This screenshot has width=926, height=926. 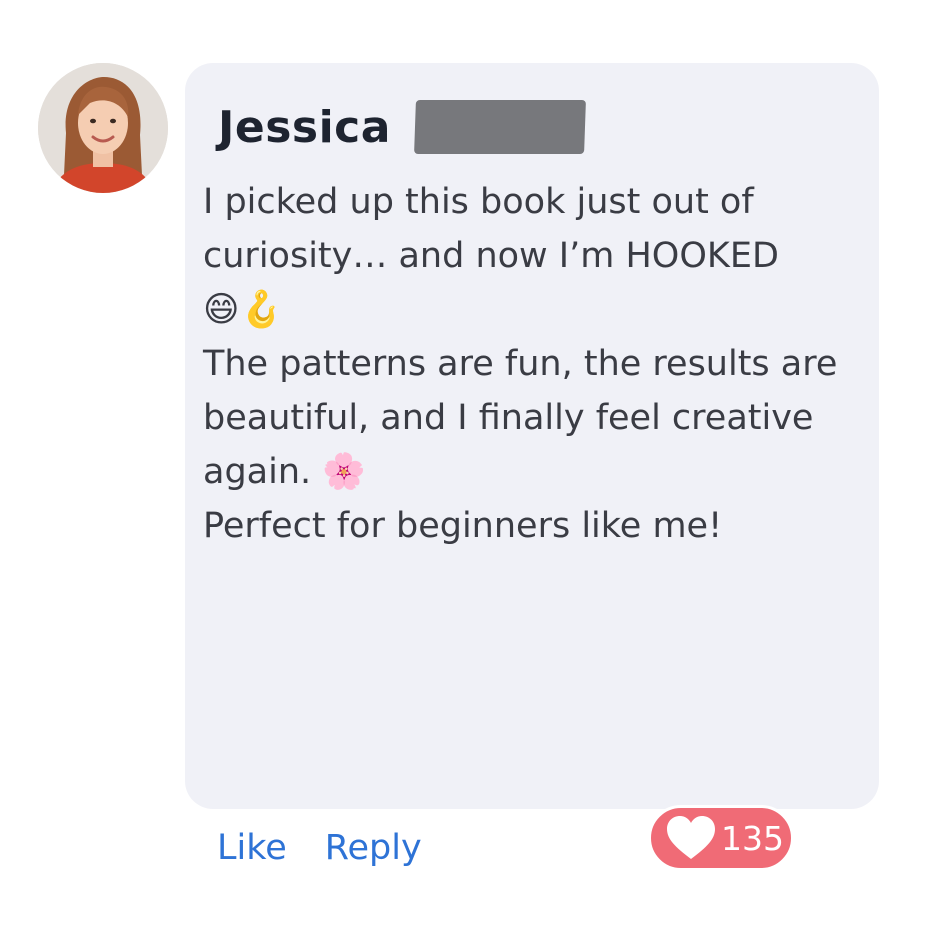 What do you see at coordinates (500, 127) in the screenshot?
I see `redacted-surname` at bounding box center [500, 127].